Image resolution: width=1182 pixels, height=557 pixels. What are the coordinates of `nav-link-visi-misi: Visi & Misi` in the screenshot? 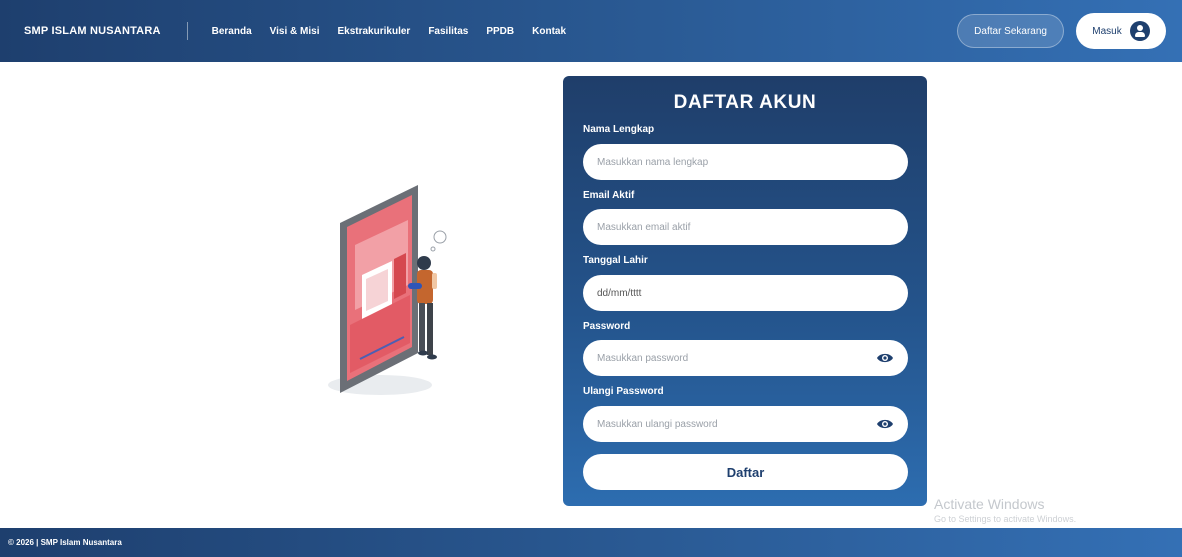 It's located at (295, 31).